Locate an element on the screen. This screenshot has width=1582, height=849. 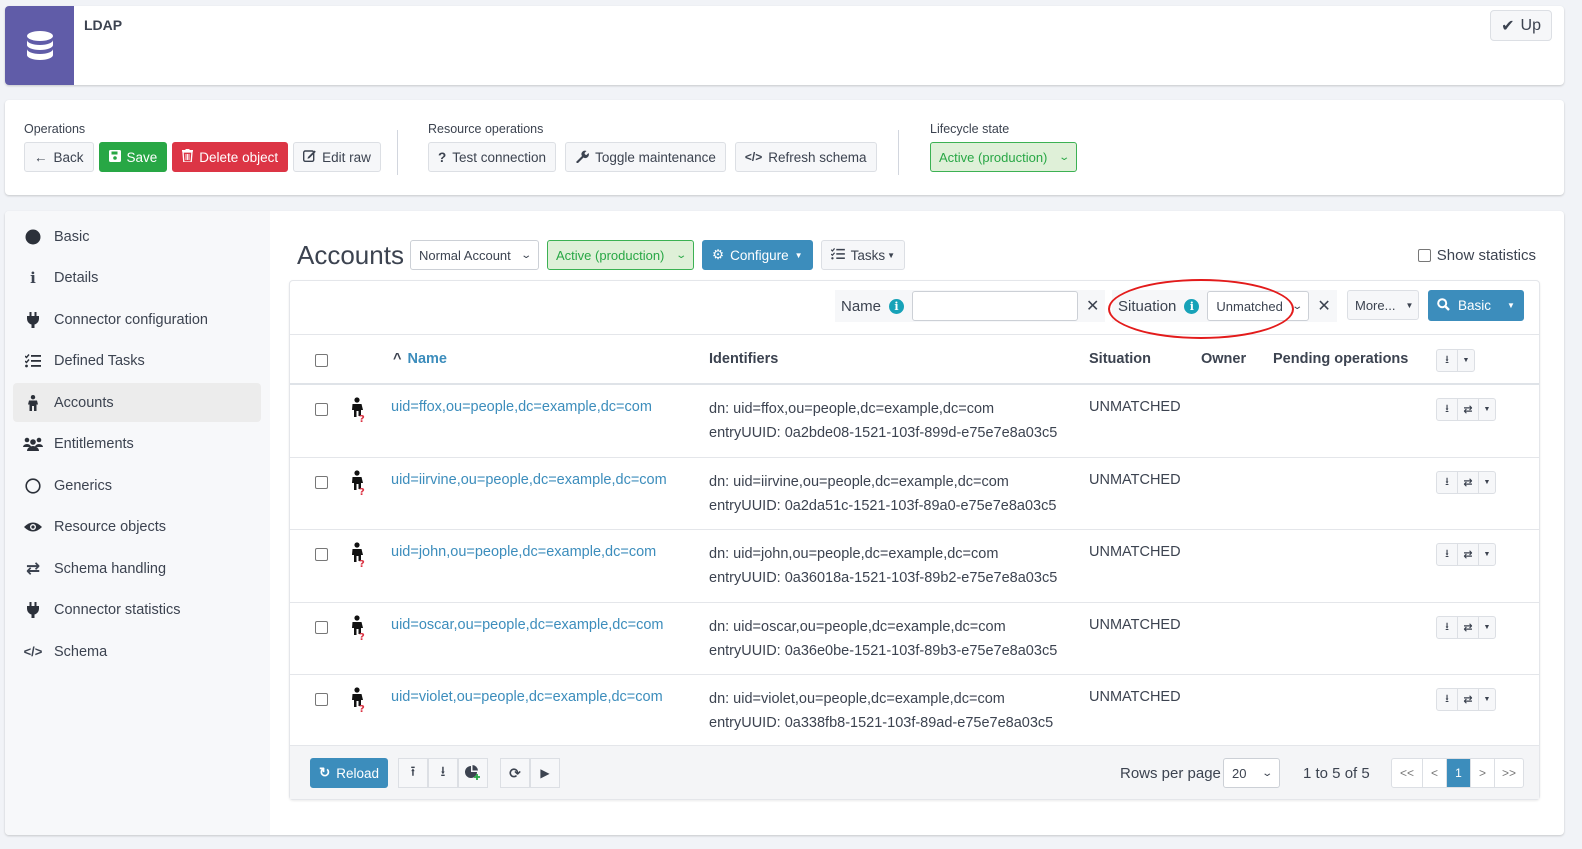
basic-search-button: Basic ▼ is located at coordinates (1476, 305).